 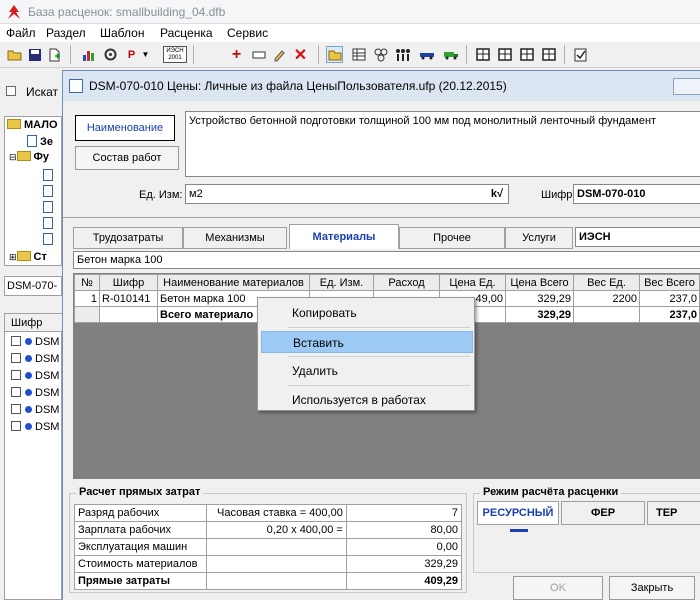 I want to click on mode-fer-tab: ФЕР, so click(x=603, y=513).